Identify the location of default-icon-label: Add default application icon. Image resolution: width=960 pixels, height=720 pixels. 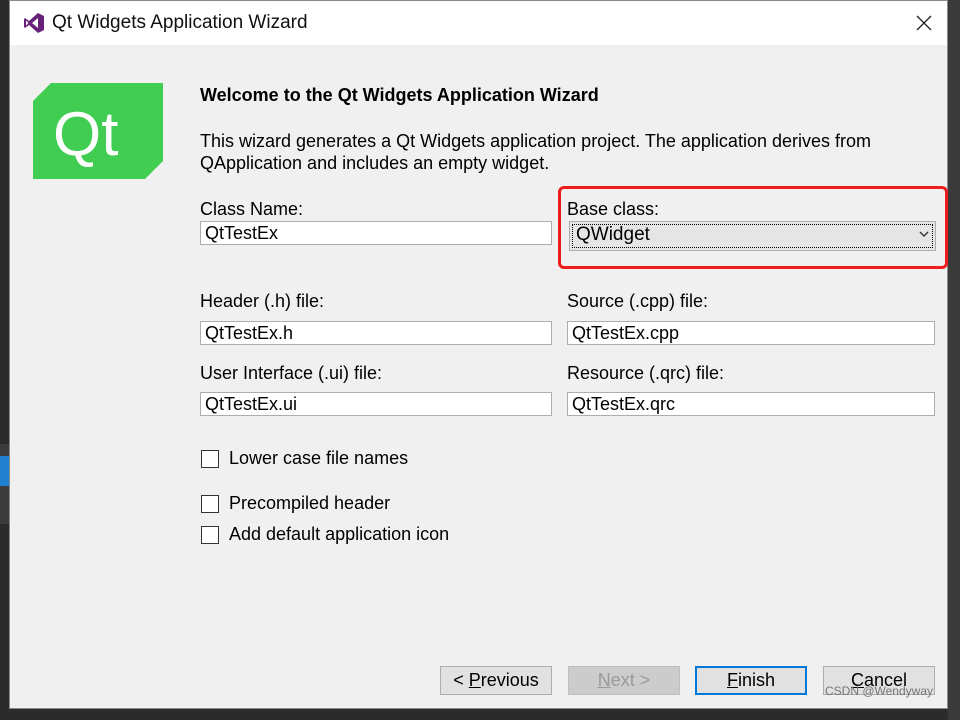
(339, 534).